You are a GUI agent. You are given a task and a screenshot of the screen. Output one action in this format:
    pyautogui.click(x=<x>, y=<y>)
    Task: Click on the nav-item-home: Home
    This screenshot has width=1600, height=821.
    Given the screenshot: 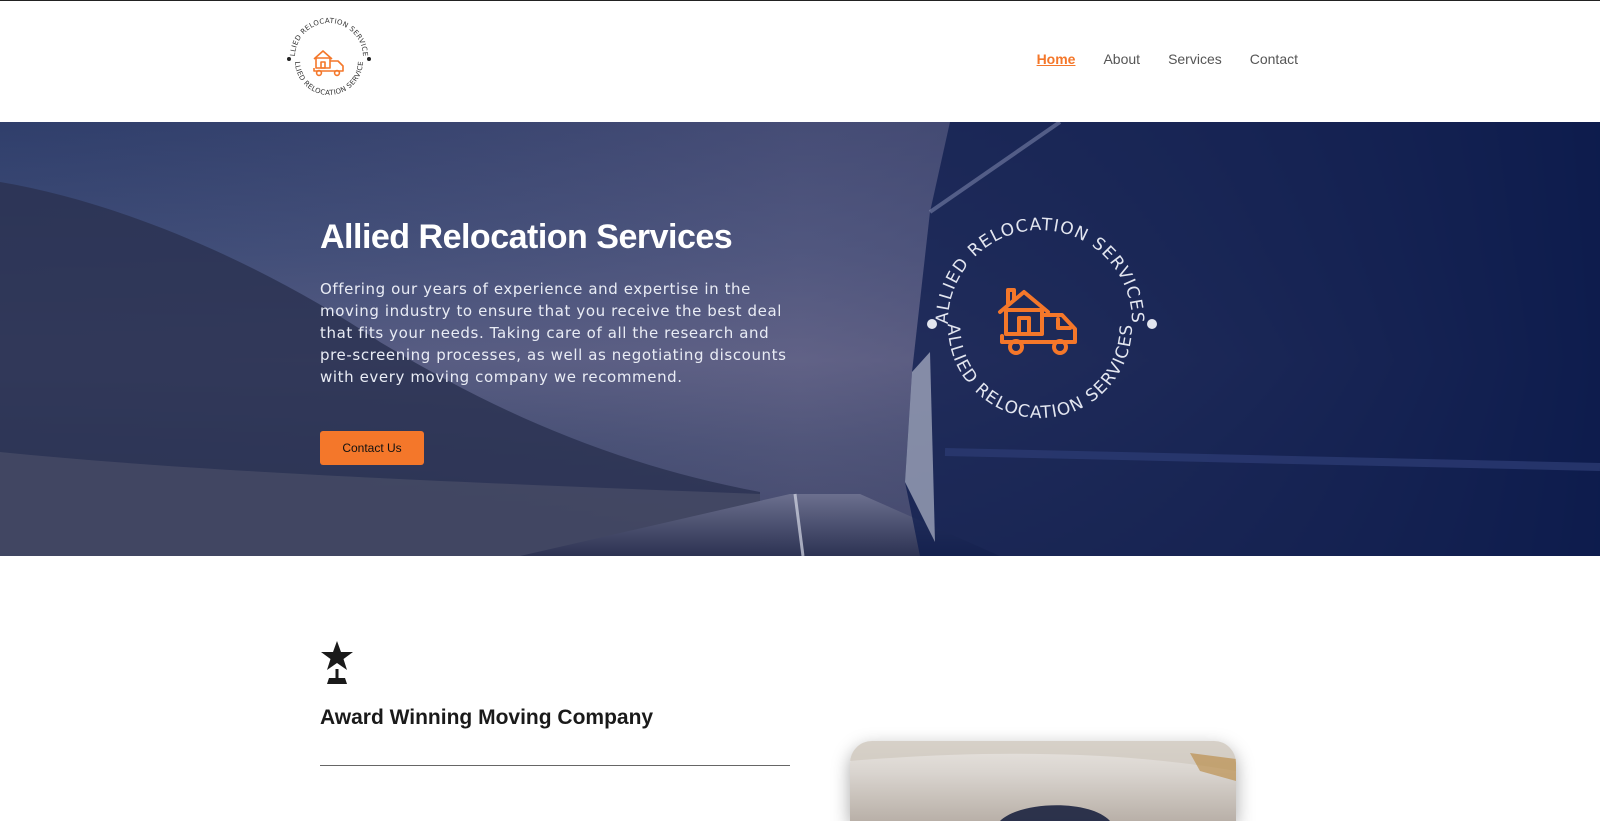 What is the action you would take?
    pyautogui.click(x=1056, y=59)
    